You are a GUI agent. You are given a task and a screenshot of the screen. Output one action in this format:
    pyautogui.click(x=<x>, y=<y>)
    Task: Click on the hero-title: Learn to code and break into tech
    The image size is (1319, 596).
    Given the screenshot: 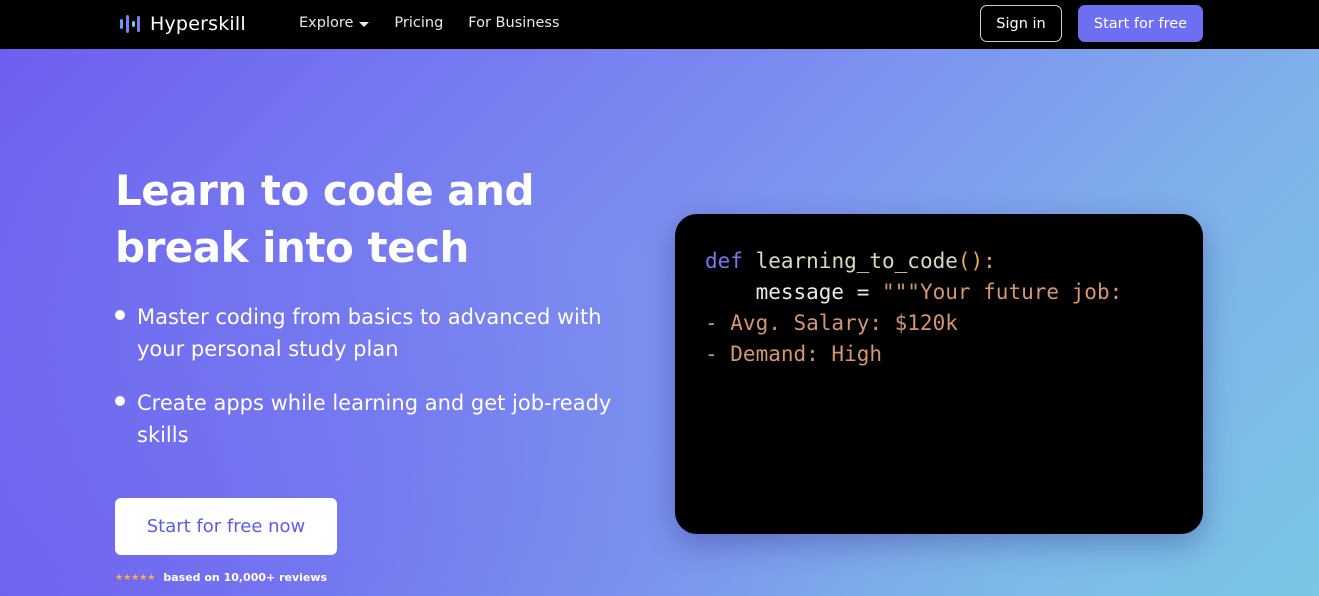 What is the action you would take?
    pyautogui.click(x=325, y=219)
    